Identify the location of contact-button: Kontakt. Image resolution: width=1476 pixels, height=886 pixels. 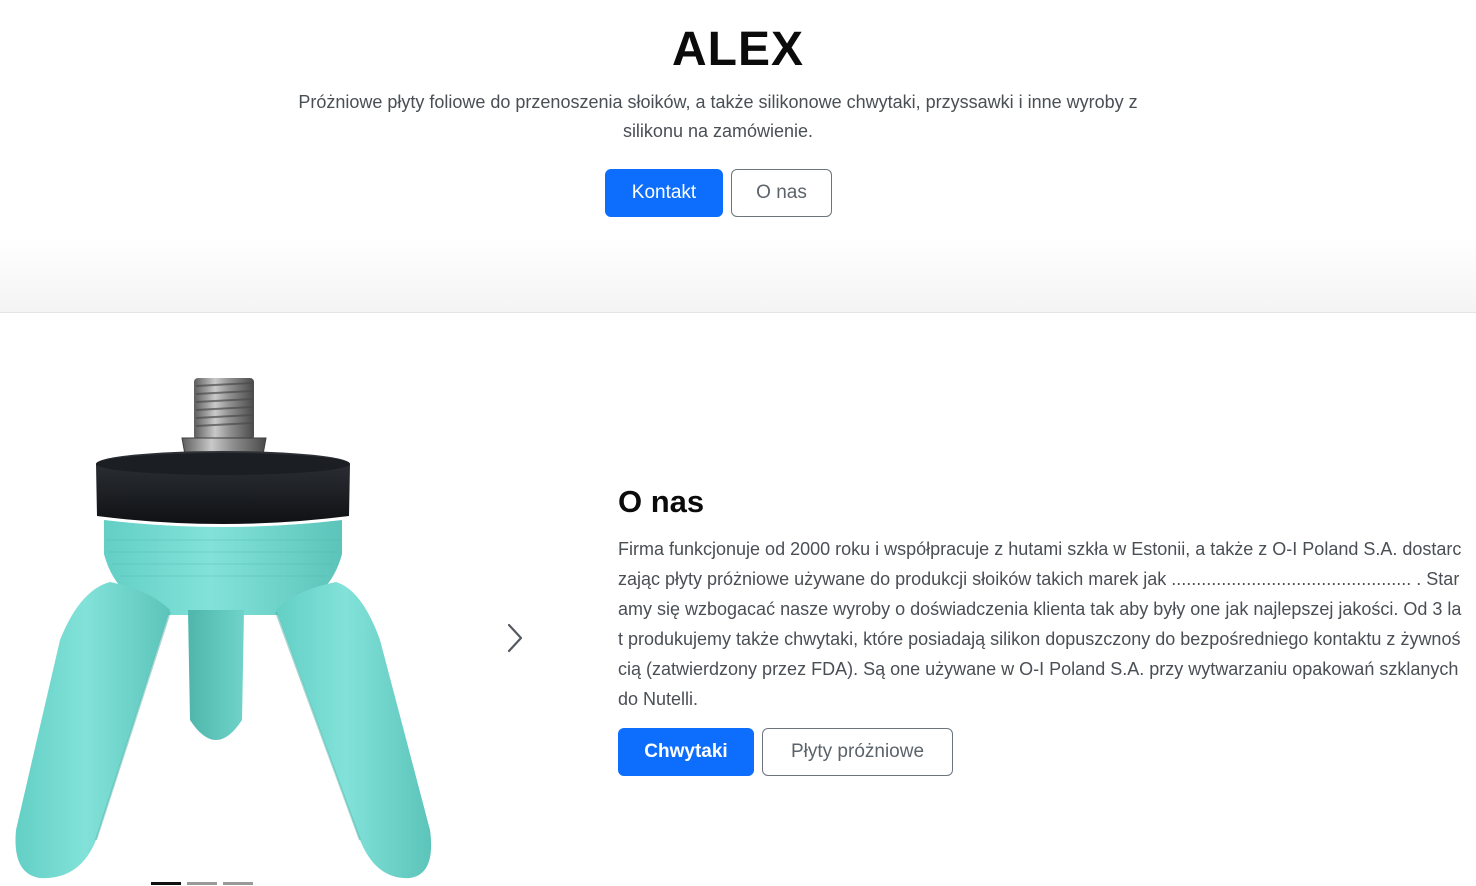
(664, 193).